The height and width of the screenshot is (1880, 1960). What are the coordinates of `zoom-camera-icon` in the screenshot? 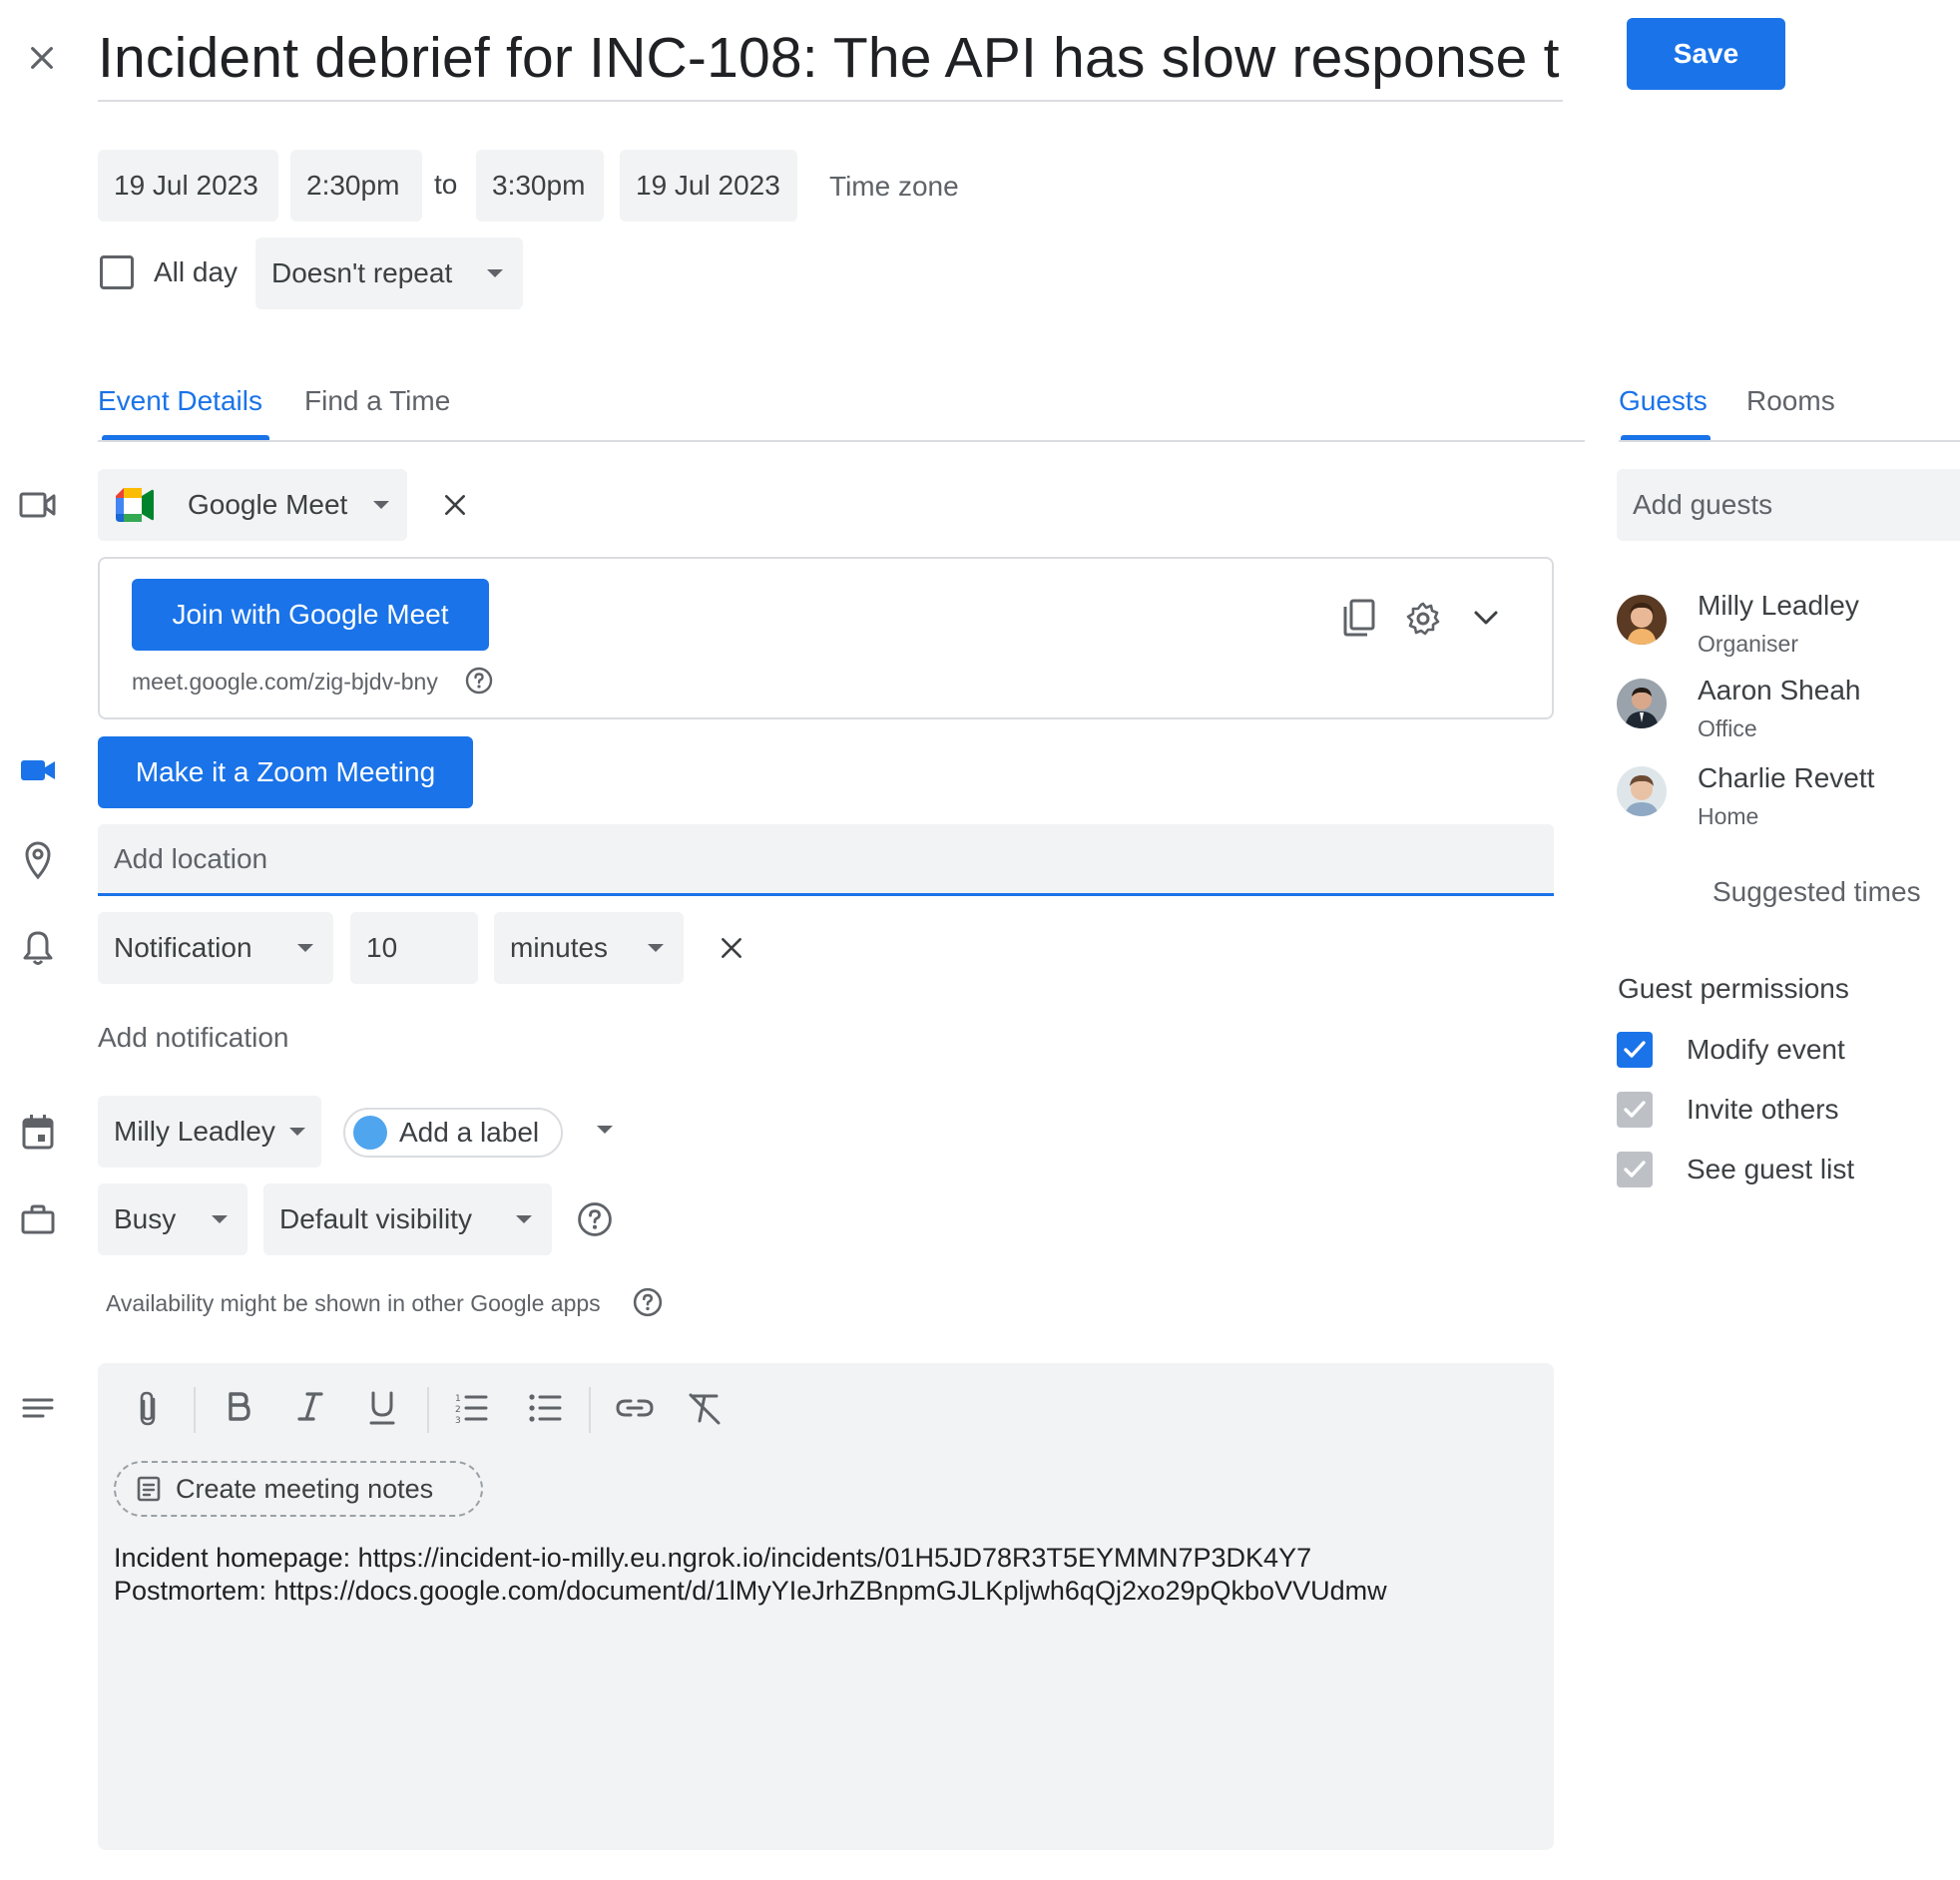 It's located at (38, 770).